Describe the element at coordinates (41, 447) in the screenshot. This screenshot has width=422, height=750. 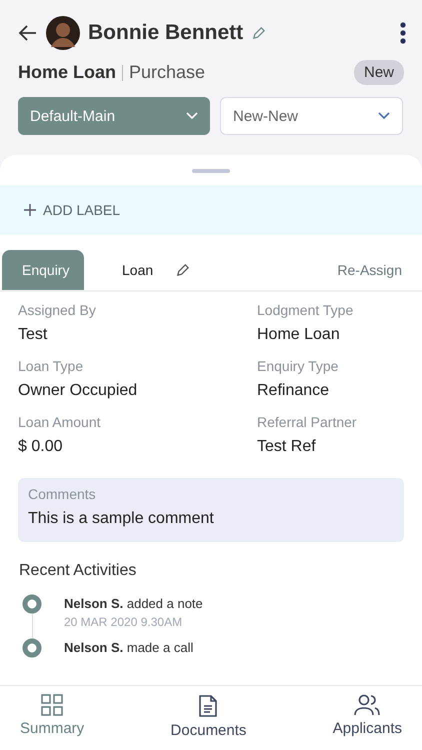
I see `field-value: $ 0.00` at that location.